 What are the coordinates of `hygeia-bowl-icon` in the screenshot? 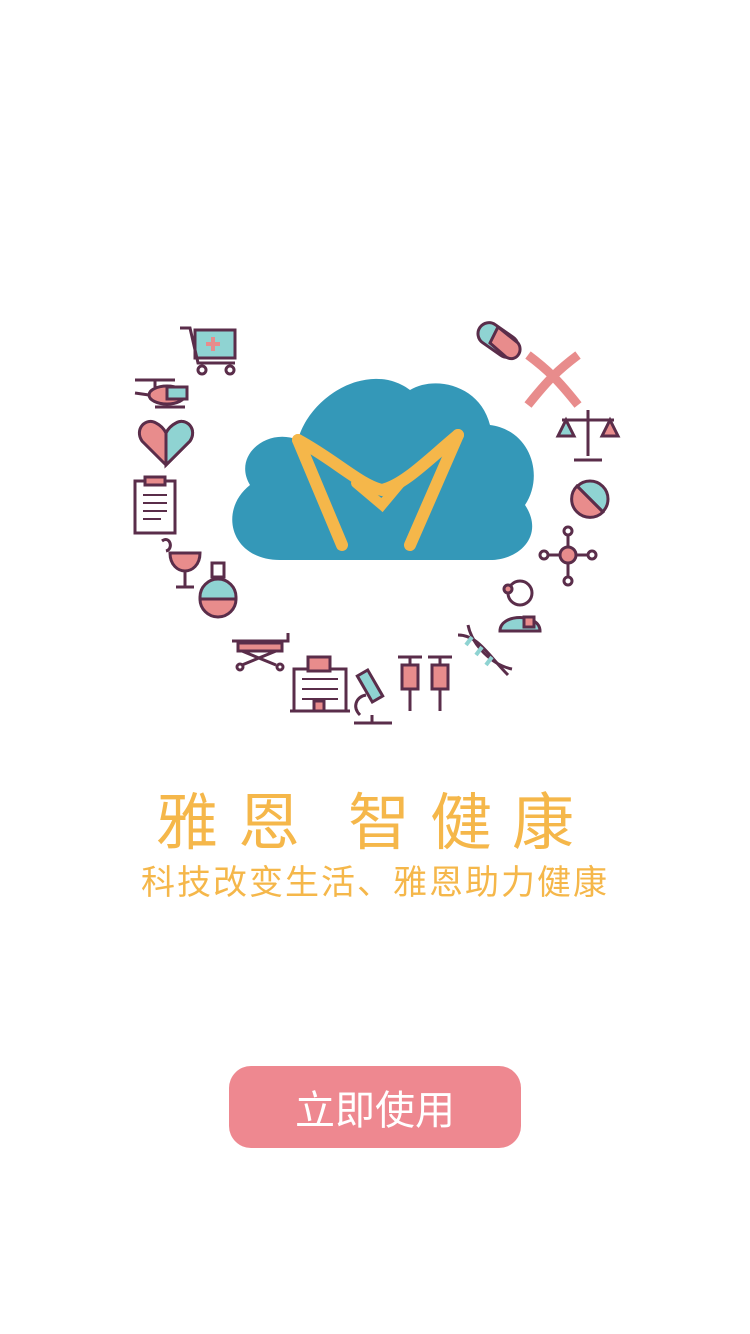 It's located at (181, 563).